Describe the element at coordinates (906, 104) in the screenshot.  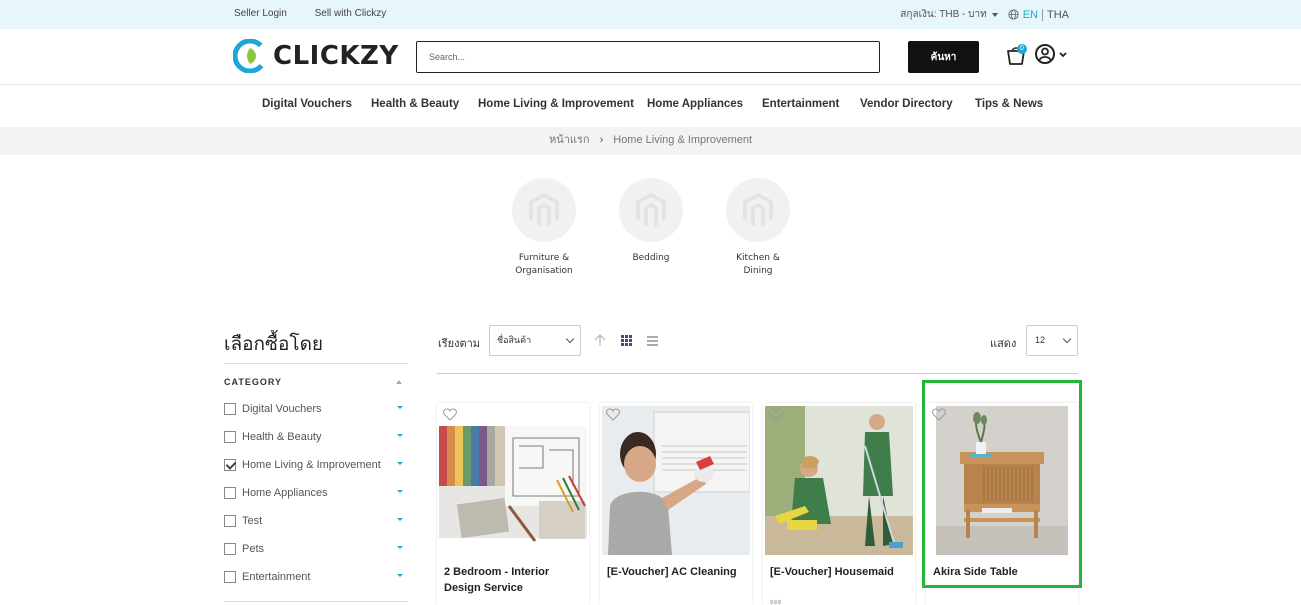
I see `nav-vendor-directory: Vendor Directory` at that location.